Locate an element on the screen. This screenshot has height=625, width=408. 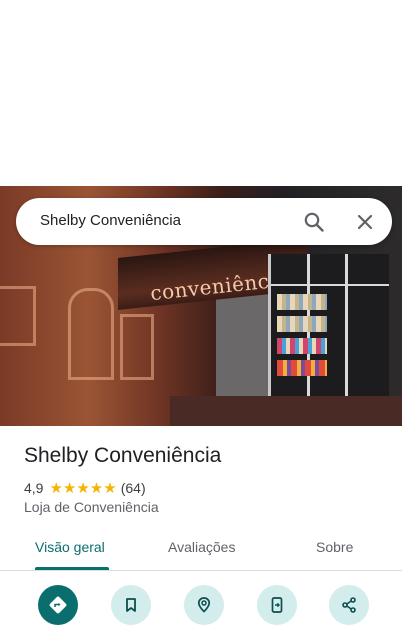
search-input: Shelby Conveniência is located at coordinates (110, 220).